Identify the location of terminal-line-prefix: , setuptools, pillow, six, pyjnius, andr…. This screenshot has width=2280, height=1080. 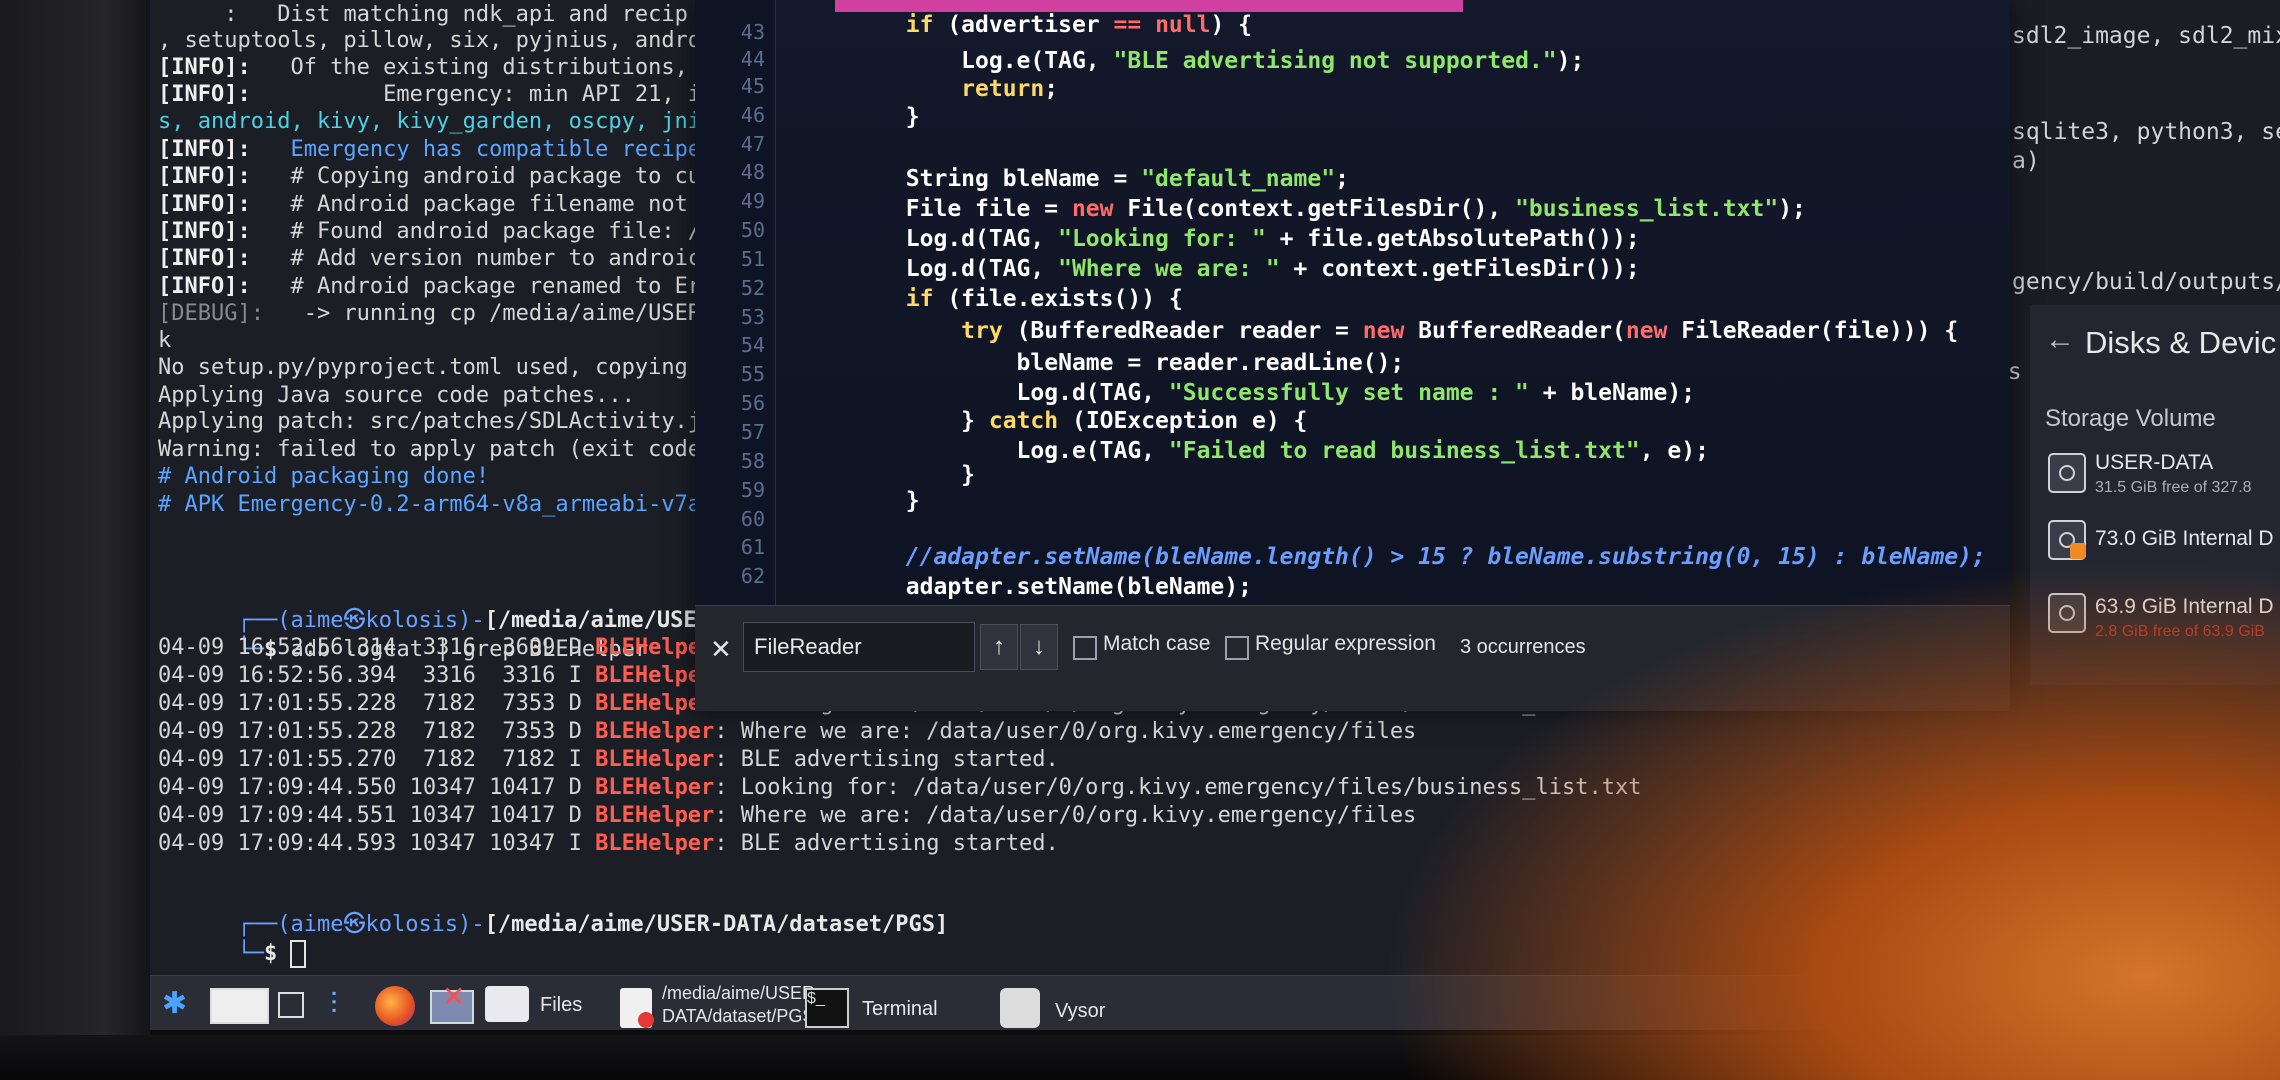
(436, 40).